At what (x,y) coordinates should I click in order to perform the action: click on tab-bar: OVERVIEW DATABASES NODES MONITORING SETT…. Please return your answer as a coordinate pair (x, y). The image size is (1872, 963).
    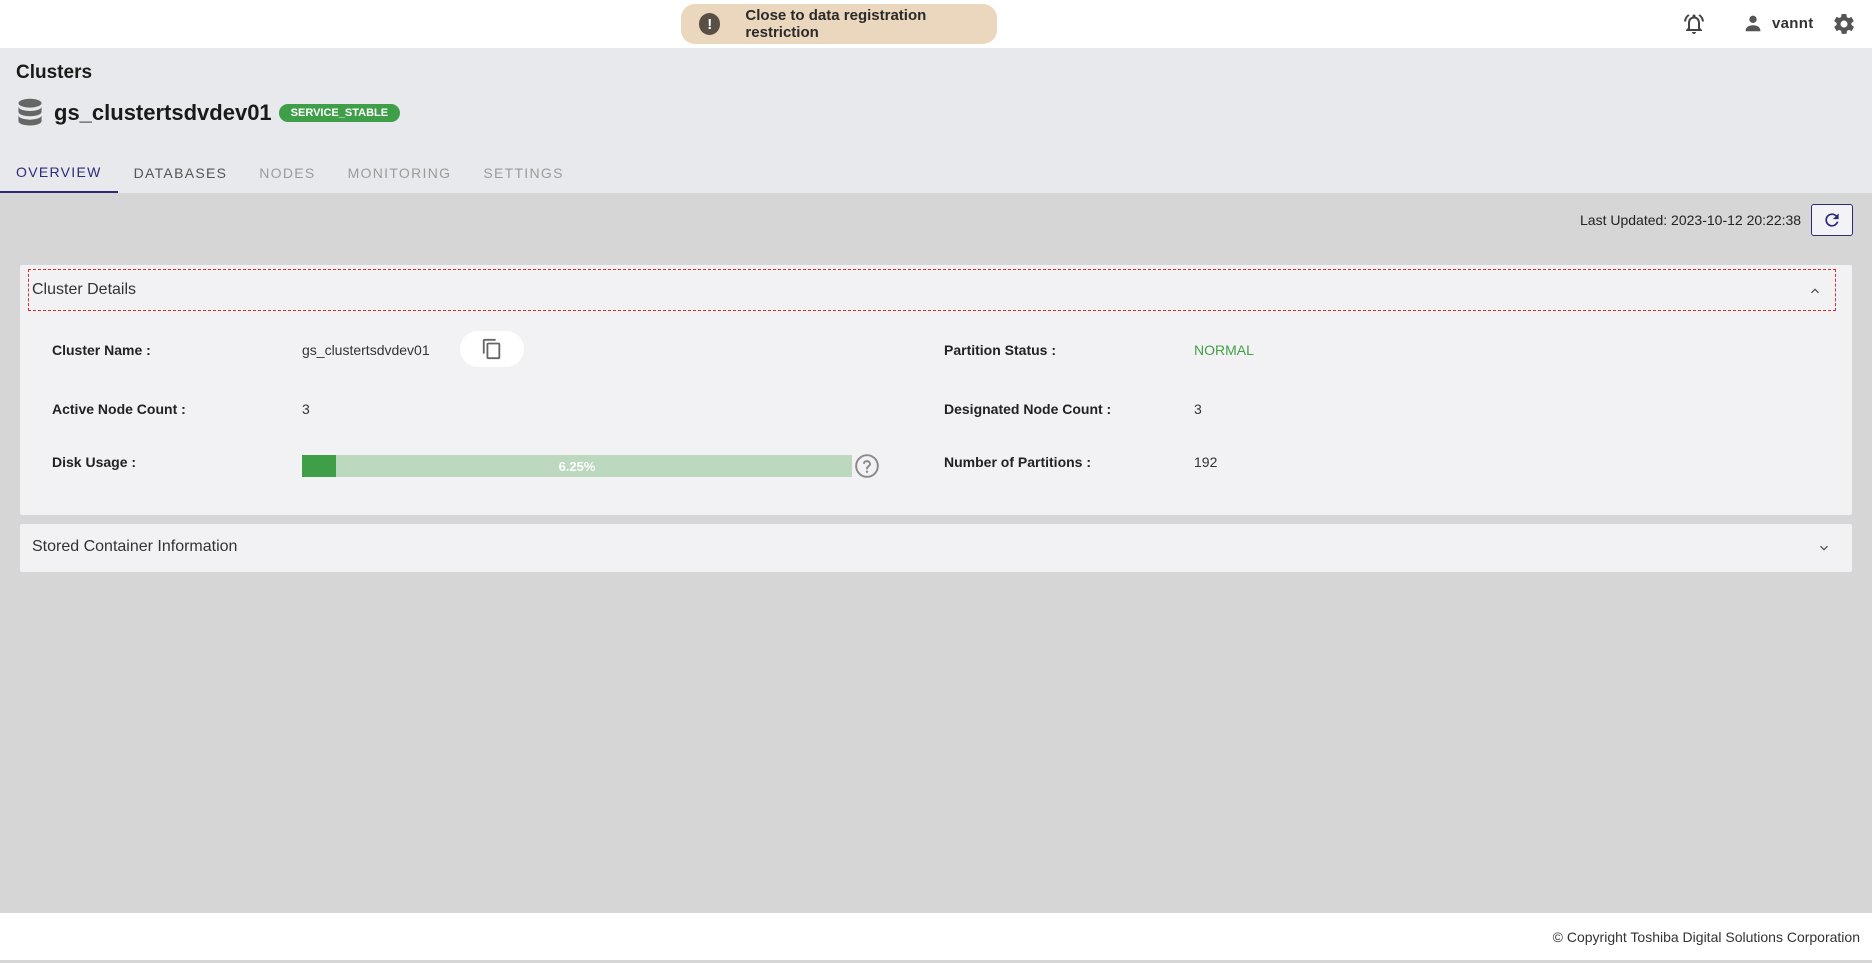
    Looking at the image, I should click on (290, 172).